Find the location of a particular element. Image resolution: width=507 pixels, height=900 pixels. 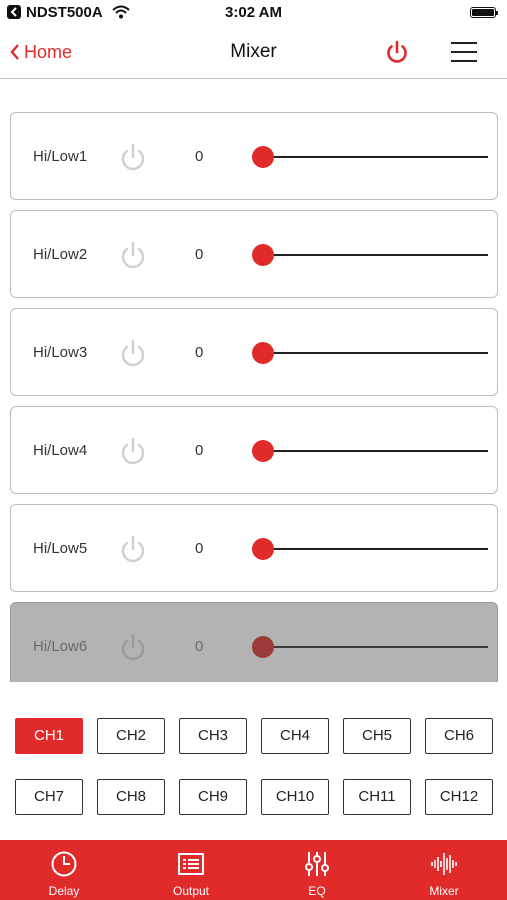

tab-label: Delay is located at coordinates (64, 891).